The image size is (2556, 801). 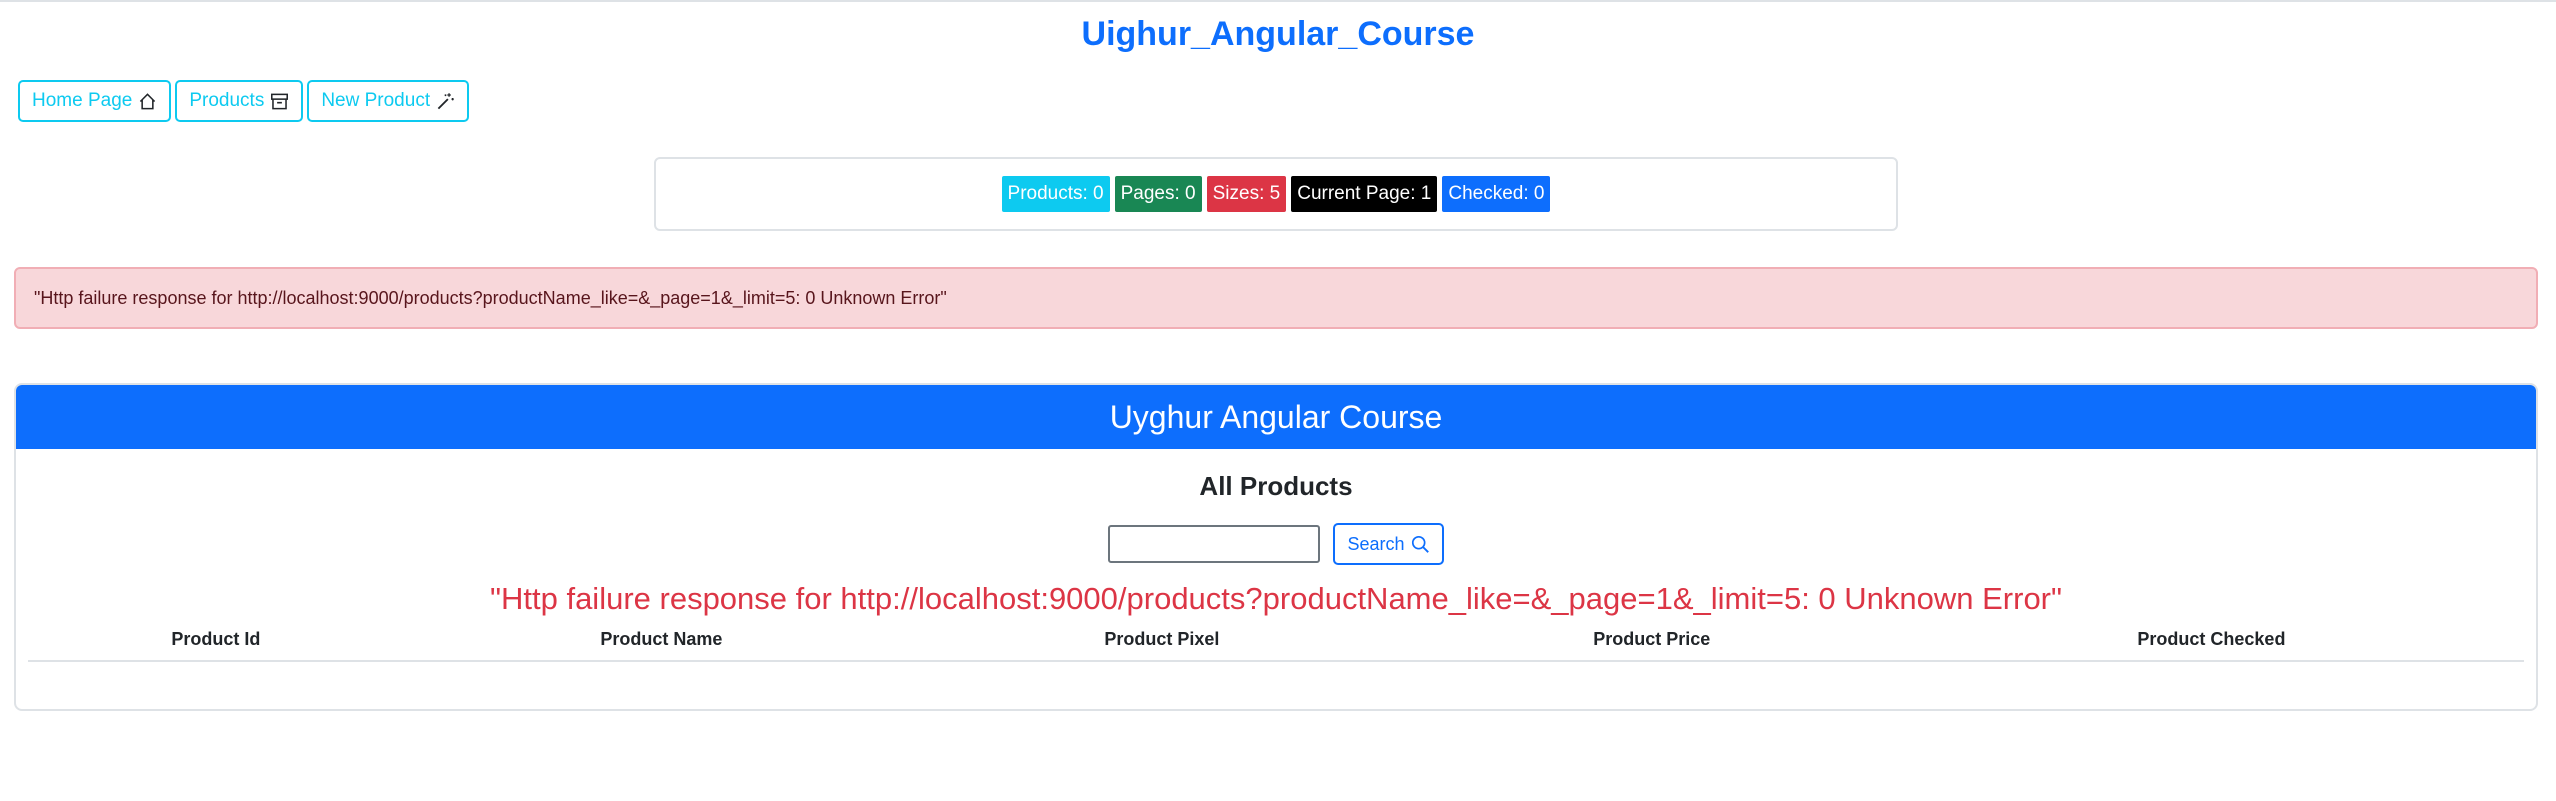 What do you see at coordinates (2211, 642) in the screenshot?
I see `column-header-product-checked: Product Checked` at bounding box center [2211, 642].